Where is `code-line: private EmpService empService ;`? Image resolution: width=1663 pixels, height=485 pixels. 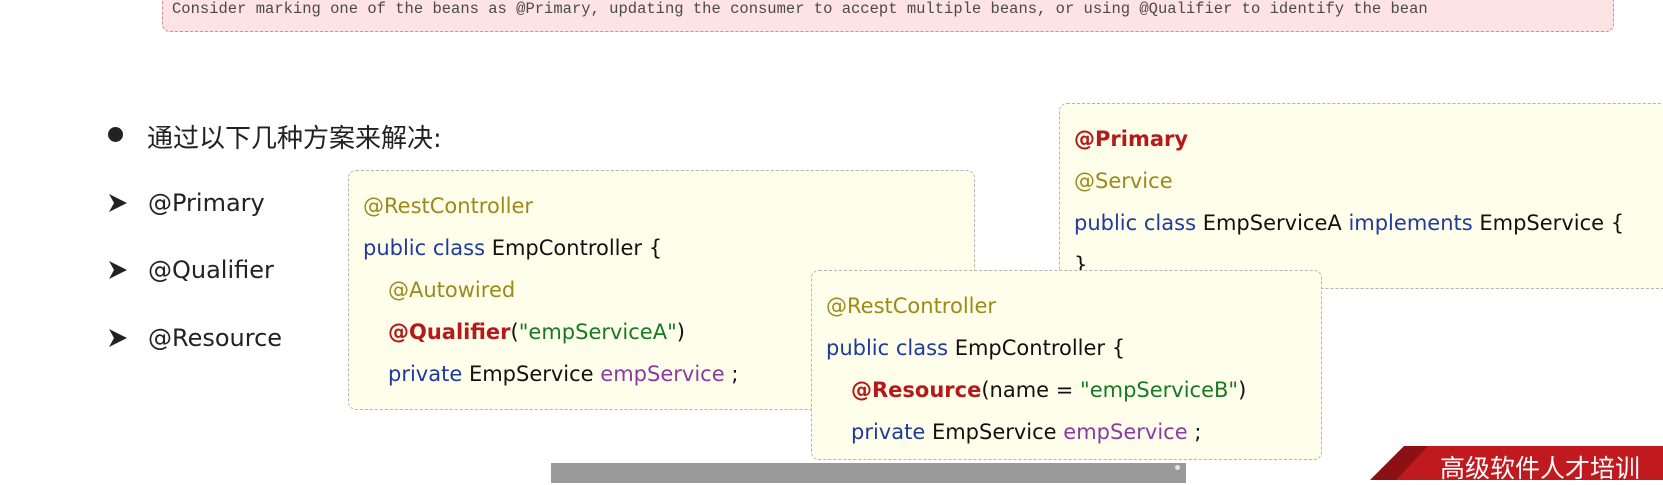
code-line: private EmpService empService ; is located at coordinates (1026, 432).